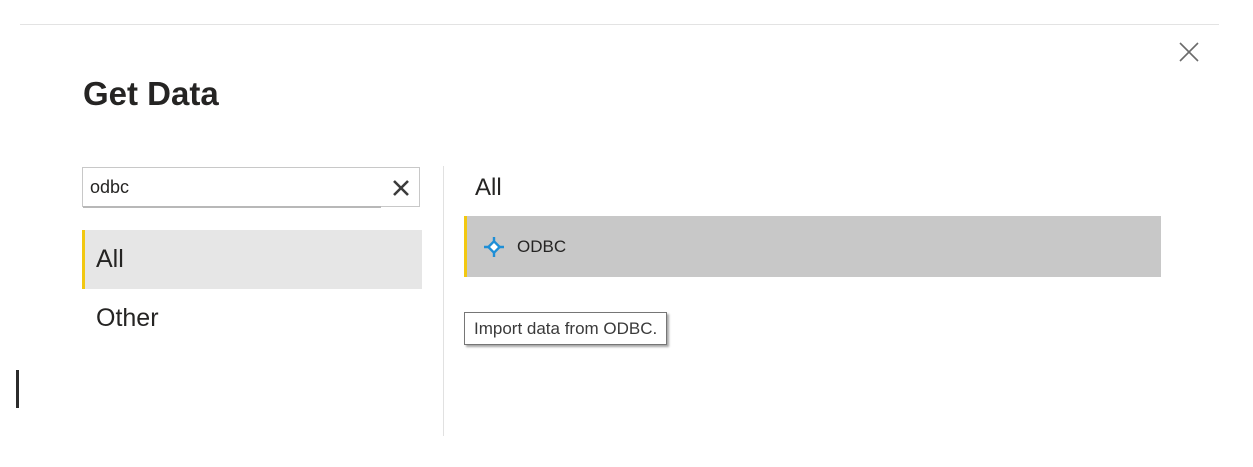 The height and width of the screenshot is (467, 1253). Describe the element at coordinates (110, 259) in the screenshot. I see `category-item-label: All` at that location.